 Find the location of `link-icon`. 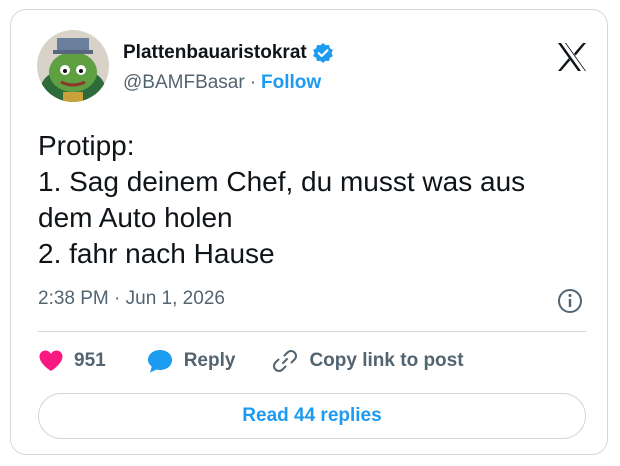

link-icon is located at coordinates (285, 361).